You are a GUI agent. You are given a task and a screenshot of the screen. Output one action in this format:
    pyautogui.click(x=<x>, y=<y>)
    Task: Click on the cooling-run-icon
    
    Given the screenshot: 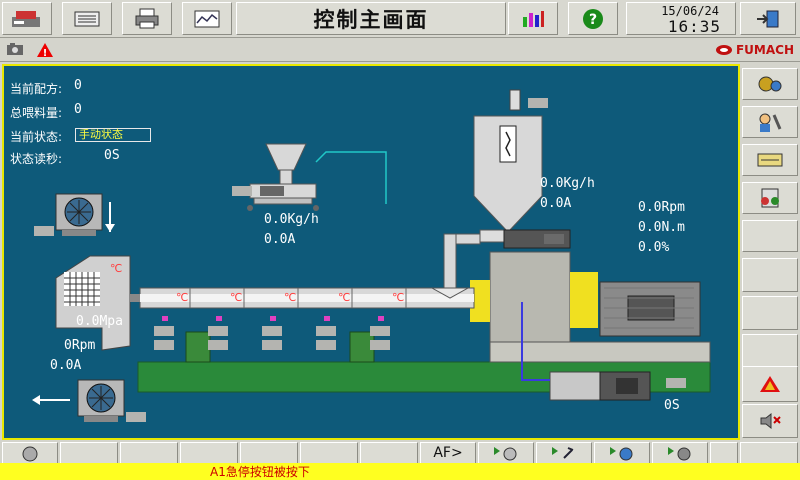 What is the action you would take?
    pyautogui.click(x=621, y=454)
    